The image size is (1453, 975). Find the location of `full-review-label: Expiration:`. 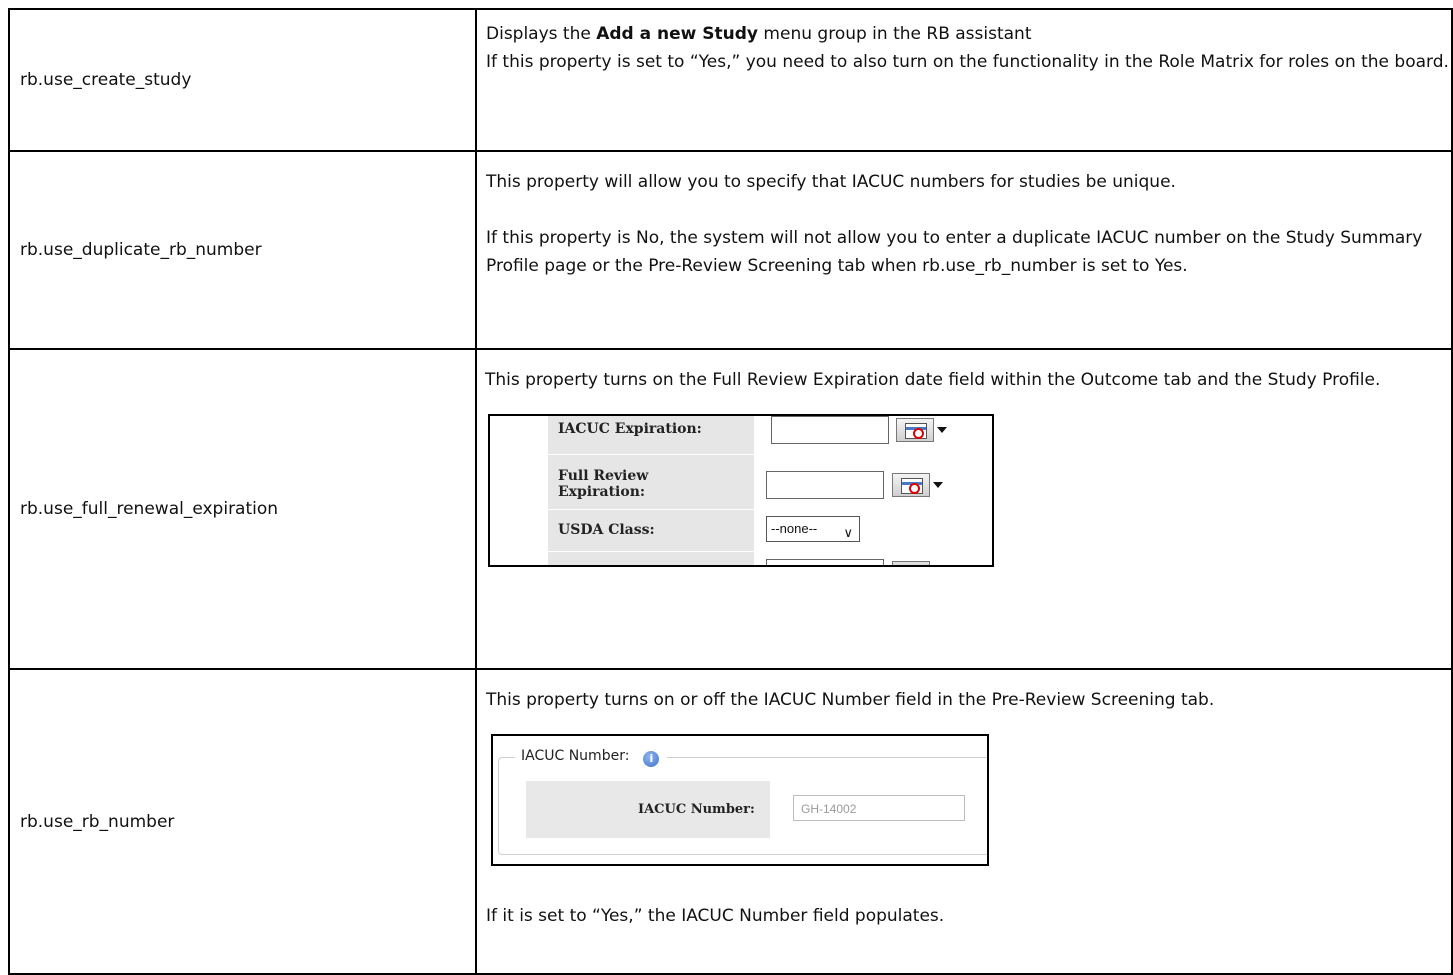

full-review-label: Expiration: is located at coordinates (602, 492).